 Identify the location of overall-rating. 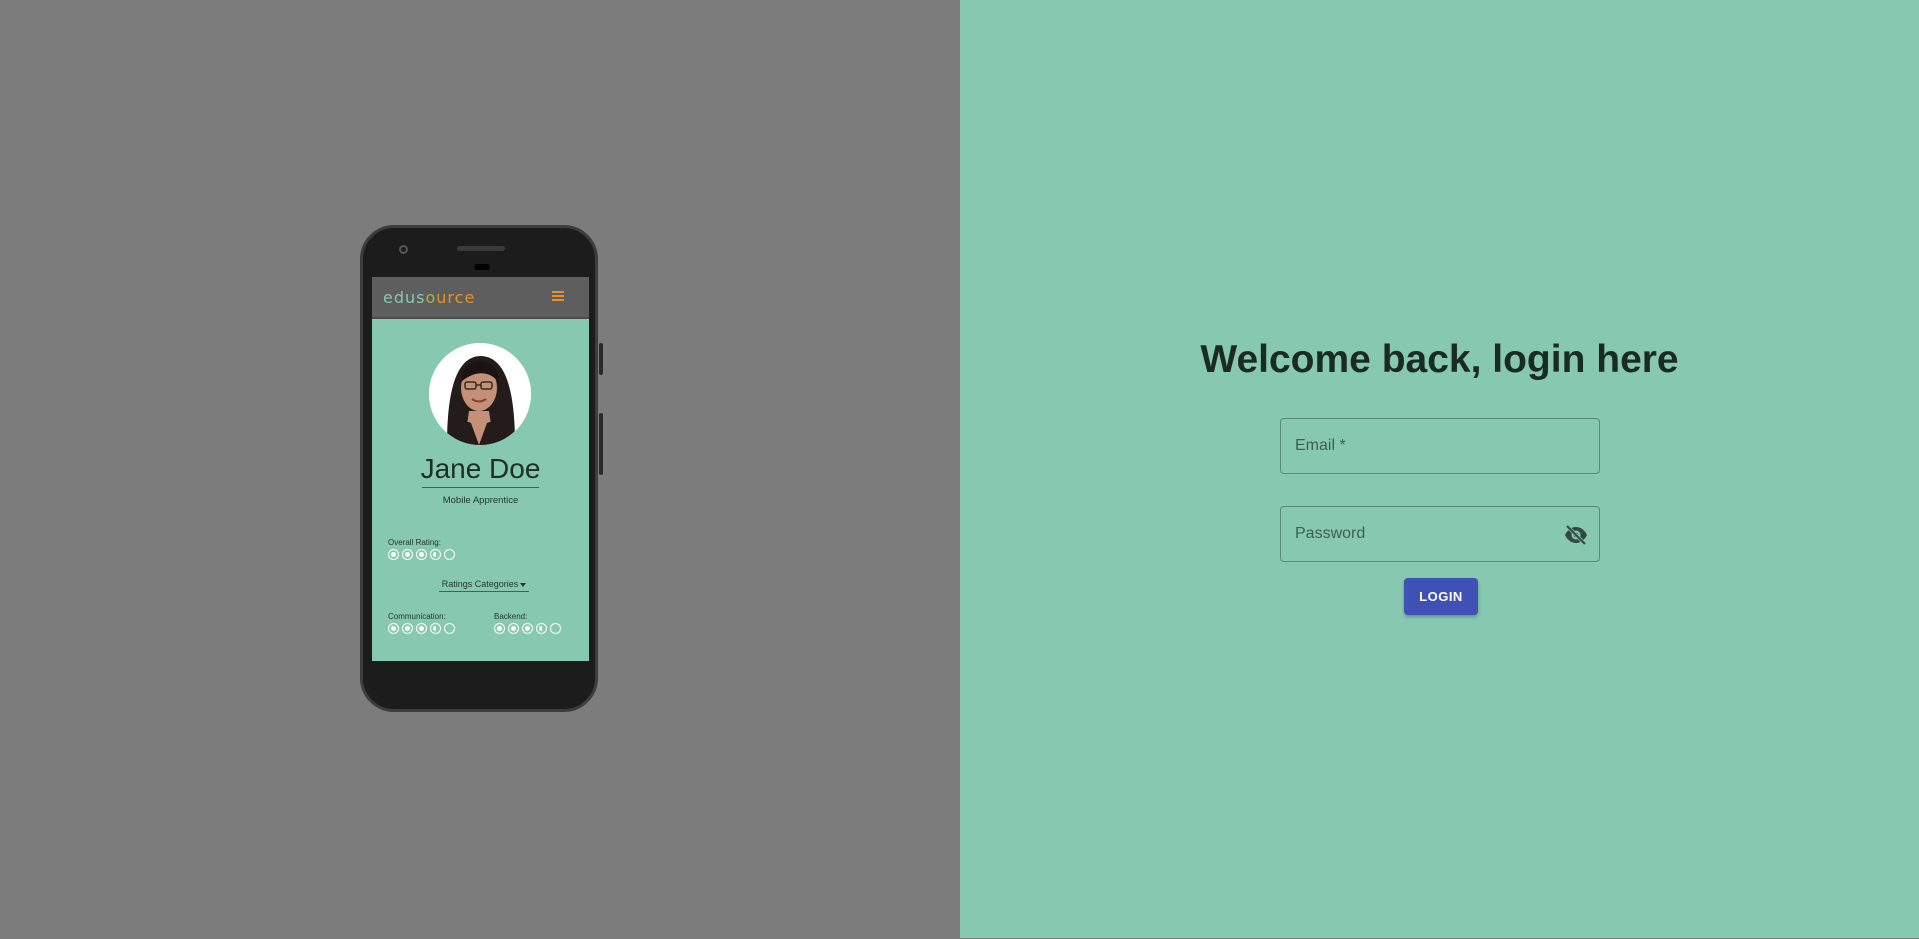
(421, 554).